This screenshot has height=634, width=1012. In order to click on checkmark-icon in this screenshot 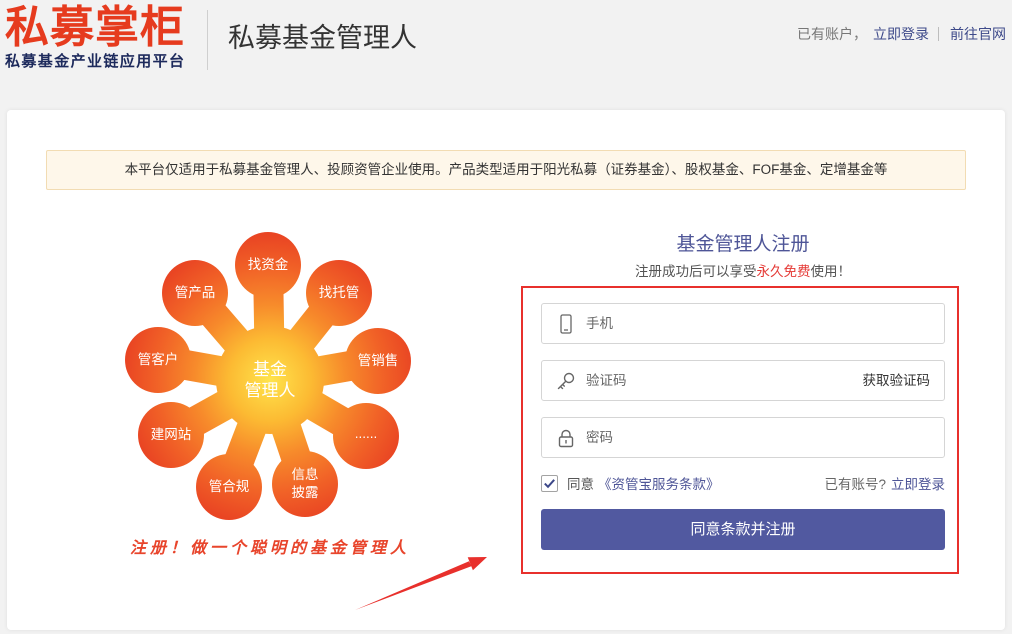, I will do `click(549, 483)`.